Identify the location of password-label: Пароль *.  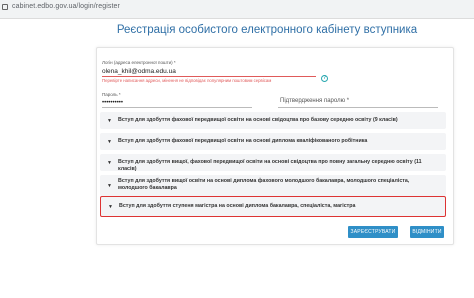
(111, 94).